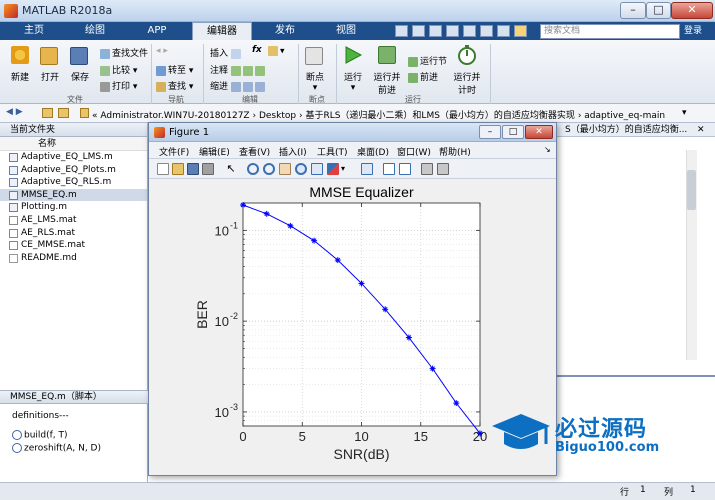  Describe the element at coordinates (547, 149) in the screenshot. I see `menu-dock-arrow: ↘` at that location.